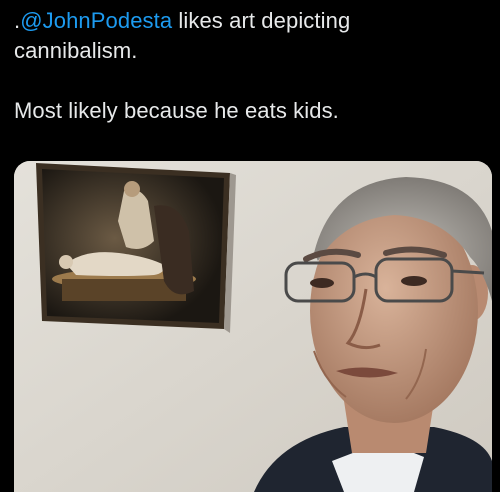 This screenshot has width=500, height=492. Describe the element at coordinates (176, 110) in the screenshot. I see `tweet-line-3: Most likely because he eats kids.` at that location.